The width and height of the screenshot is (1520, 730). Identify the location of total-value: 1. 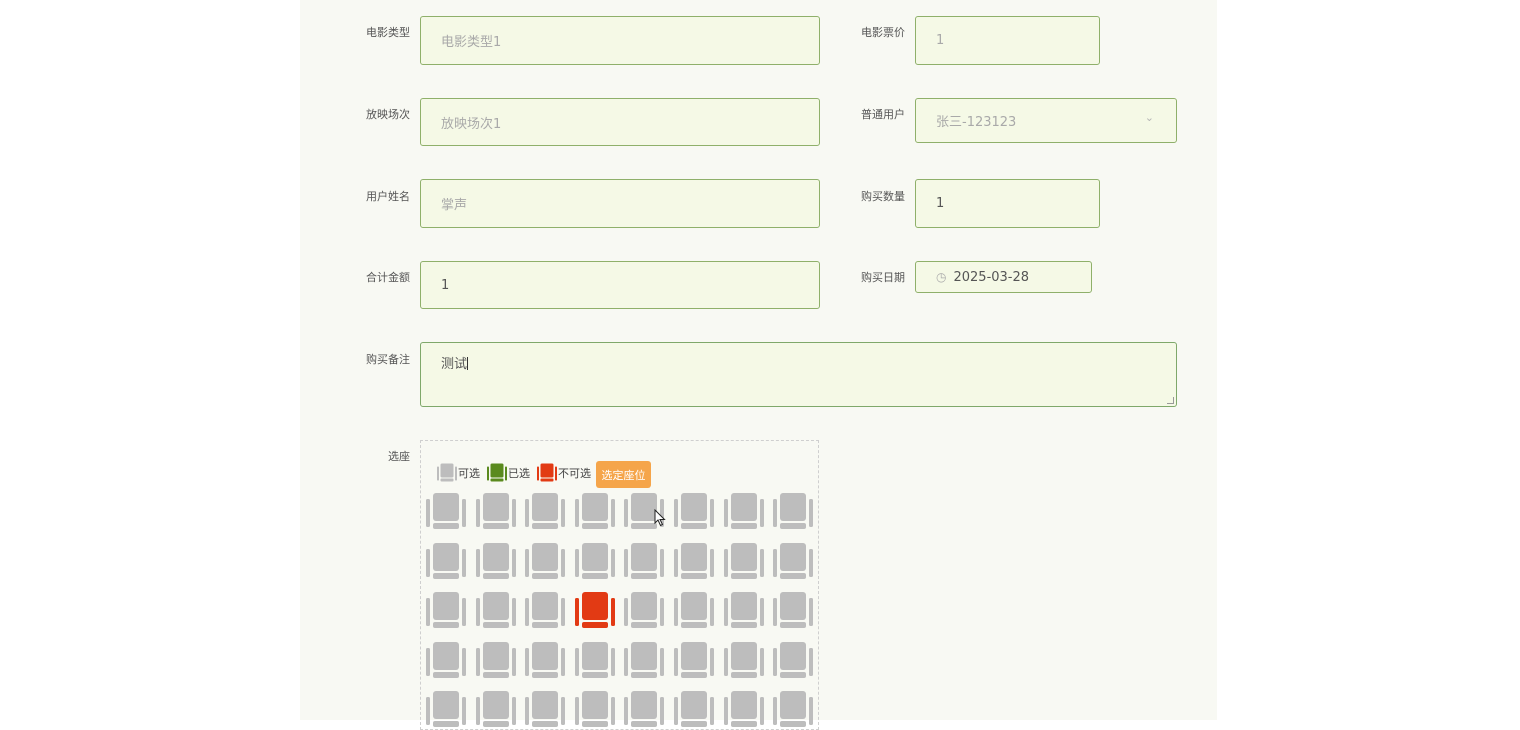
(445, 285).